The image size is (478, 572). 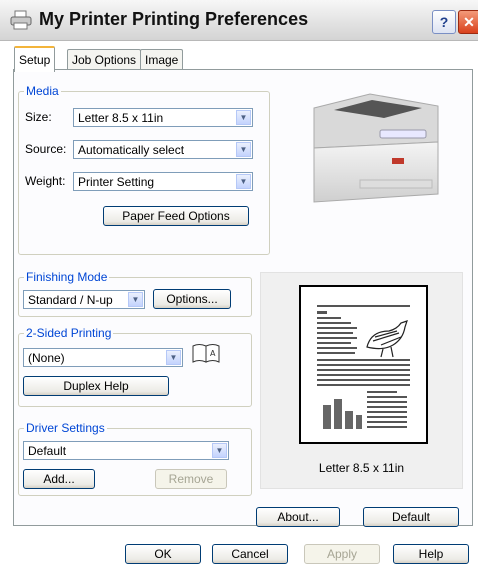 I want to click on svg-text: A, so click(x=213, y=353).